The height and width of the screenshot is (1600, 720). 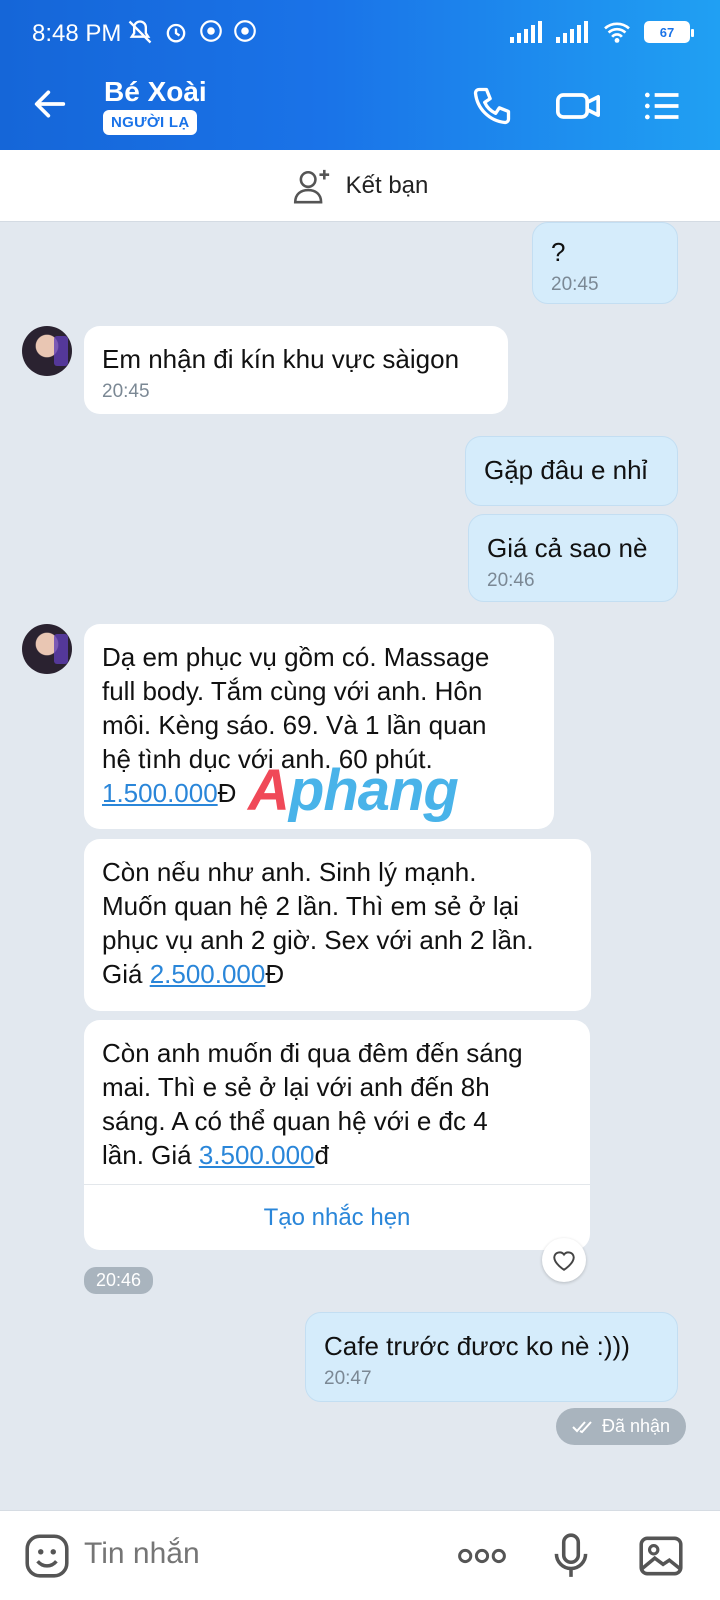 I want to click on message-line: môi. Kèng sáo. 69. Và 1 lần quan, so click(x=294, y=725).